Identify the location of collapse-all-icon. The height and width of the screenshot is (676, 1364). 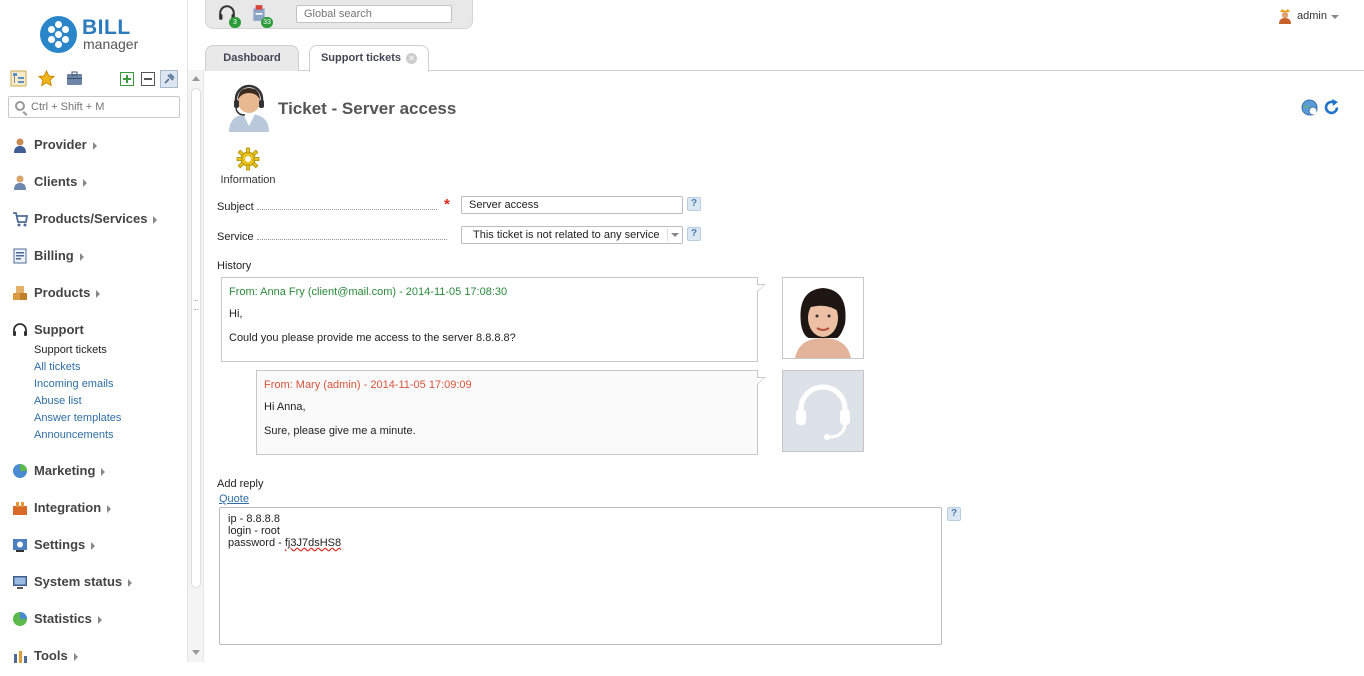
(148, 79).